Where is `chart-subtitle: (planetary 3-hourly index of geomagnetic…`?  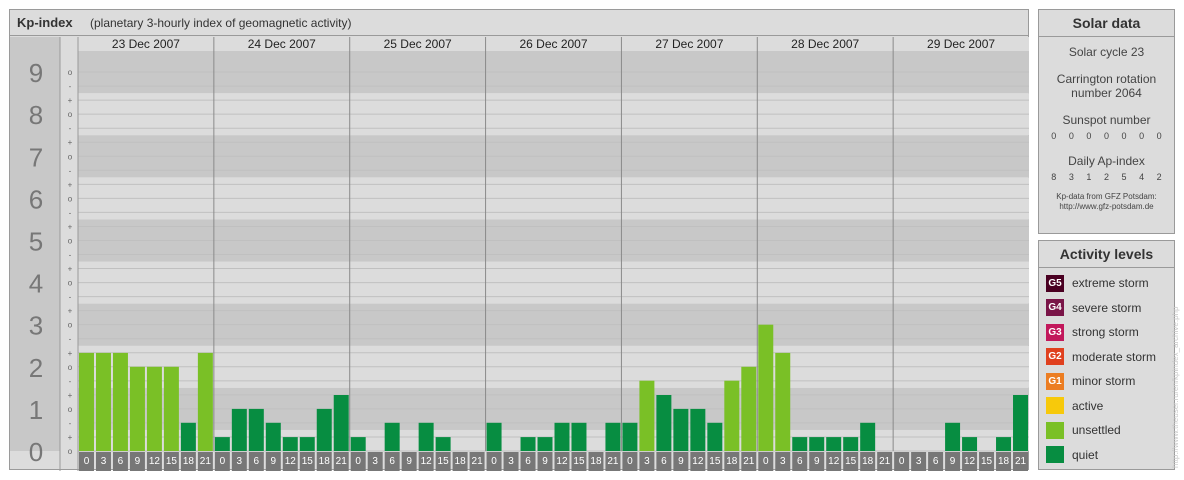 chart-subtitle: (planetary 3-hourly index of geomagnetic… is located at coordinates (221, 23).